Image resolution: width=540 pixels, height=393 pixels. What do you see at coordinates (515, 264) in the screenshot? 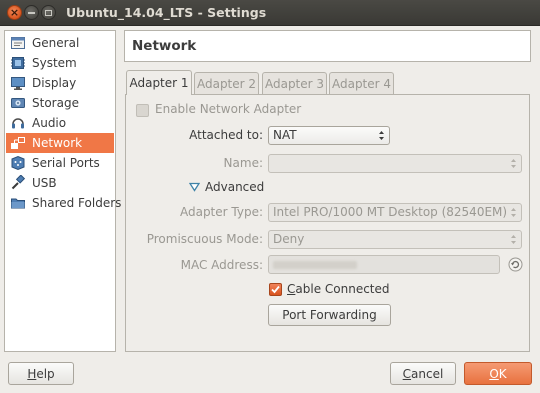
I see `refresh-mac-button` at bounding box center [515, 264].